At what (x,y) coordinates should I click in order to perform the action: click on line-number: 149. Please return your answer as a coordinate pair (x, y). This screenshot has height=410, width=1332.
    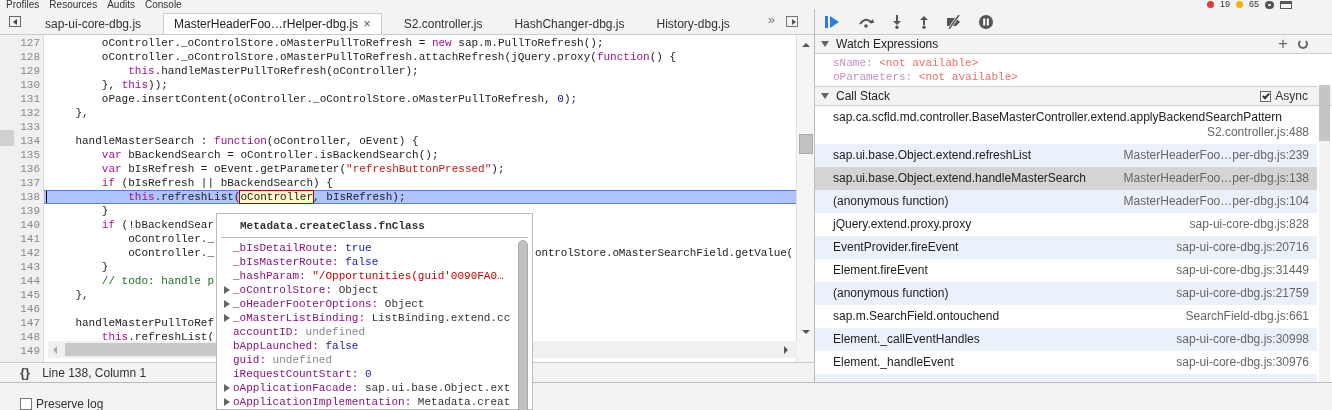
    Looking at the image, I should click on (30, 351).